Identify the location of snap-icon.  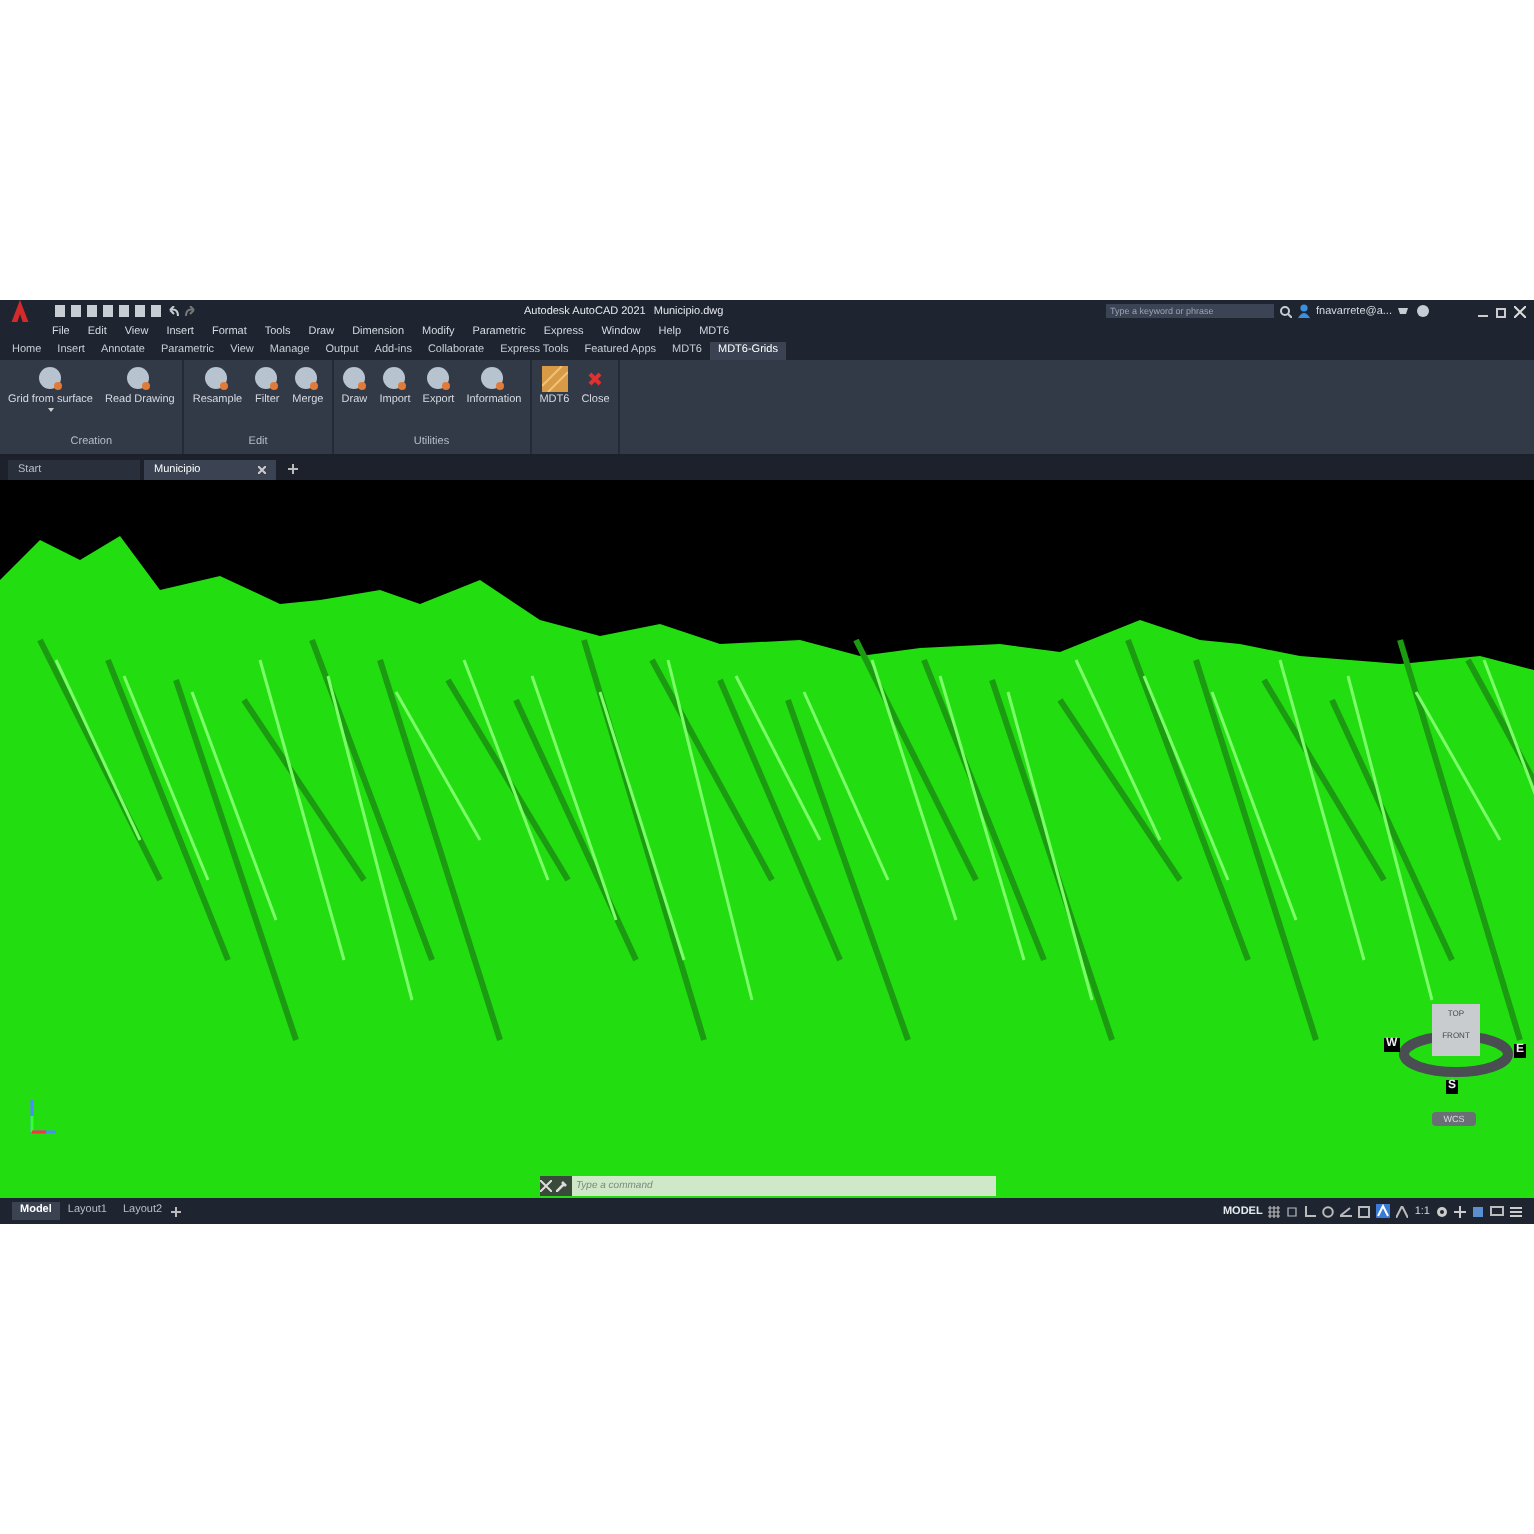
(1292, 1211).